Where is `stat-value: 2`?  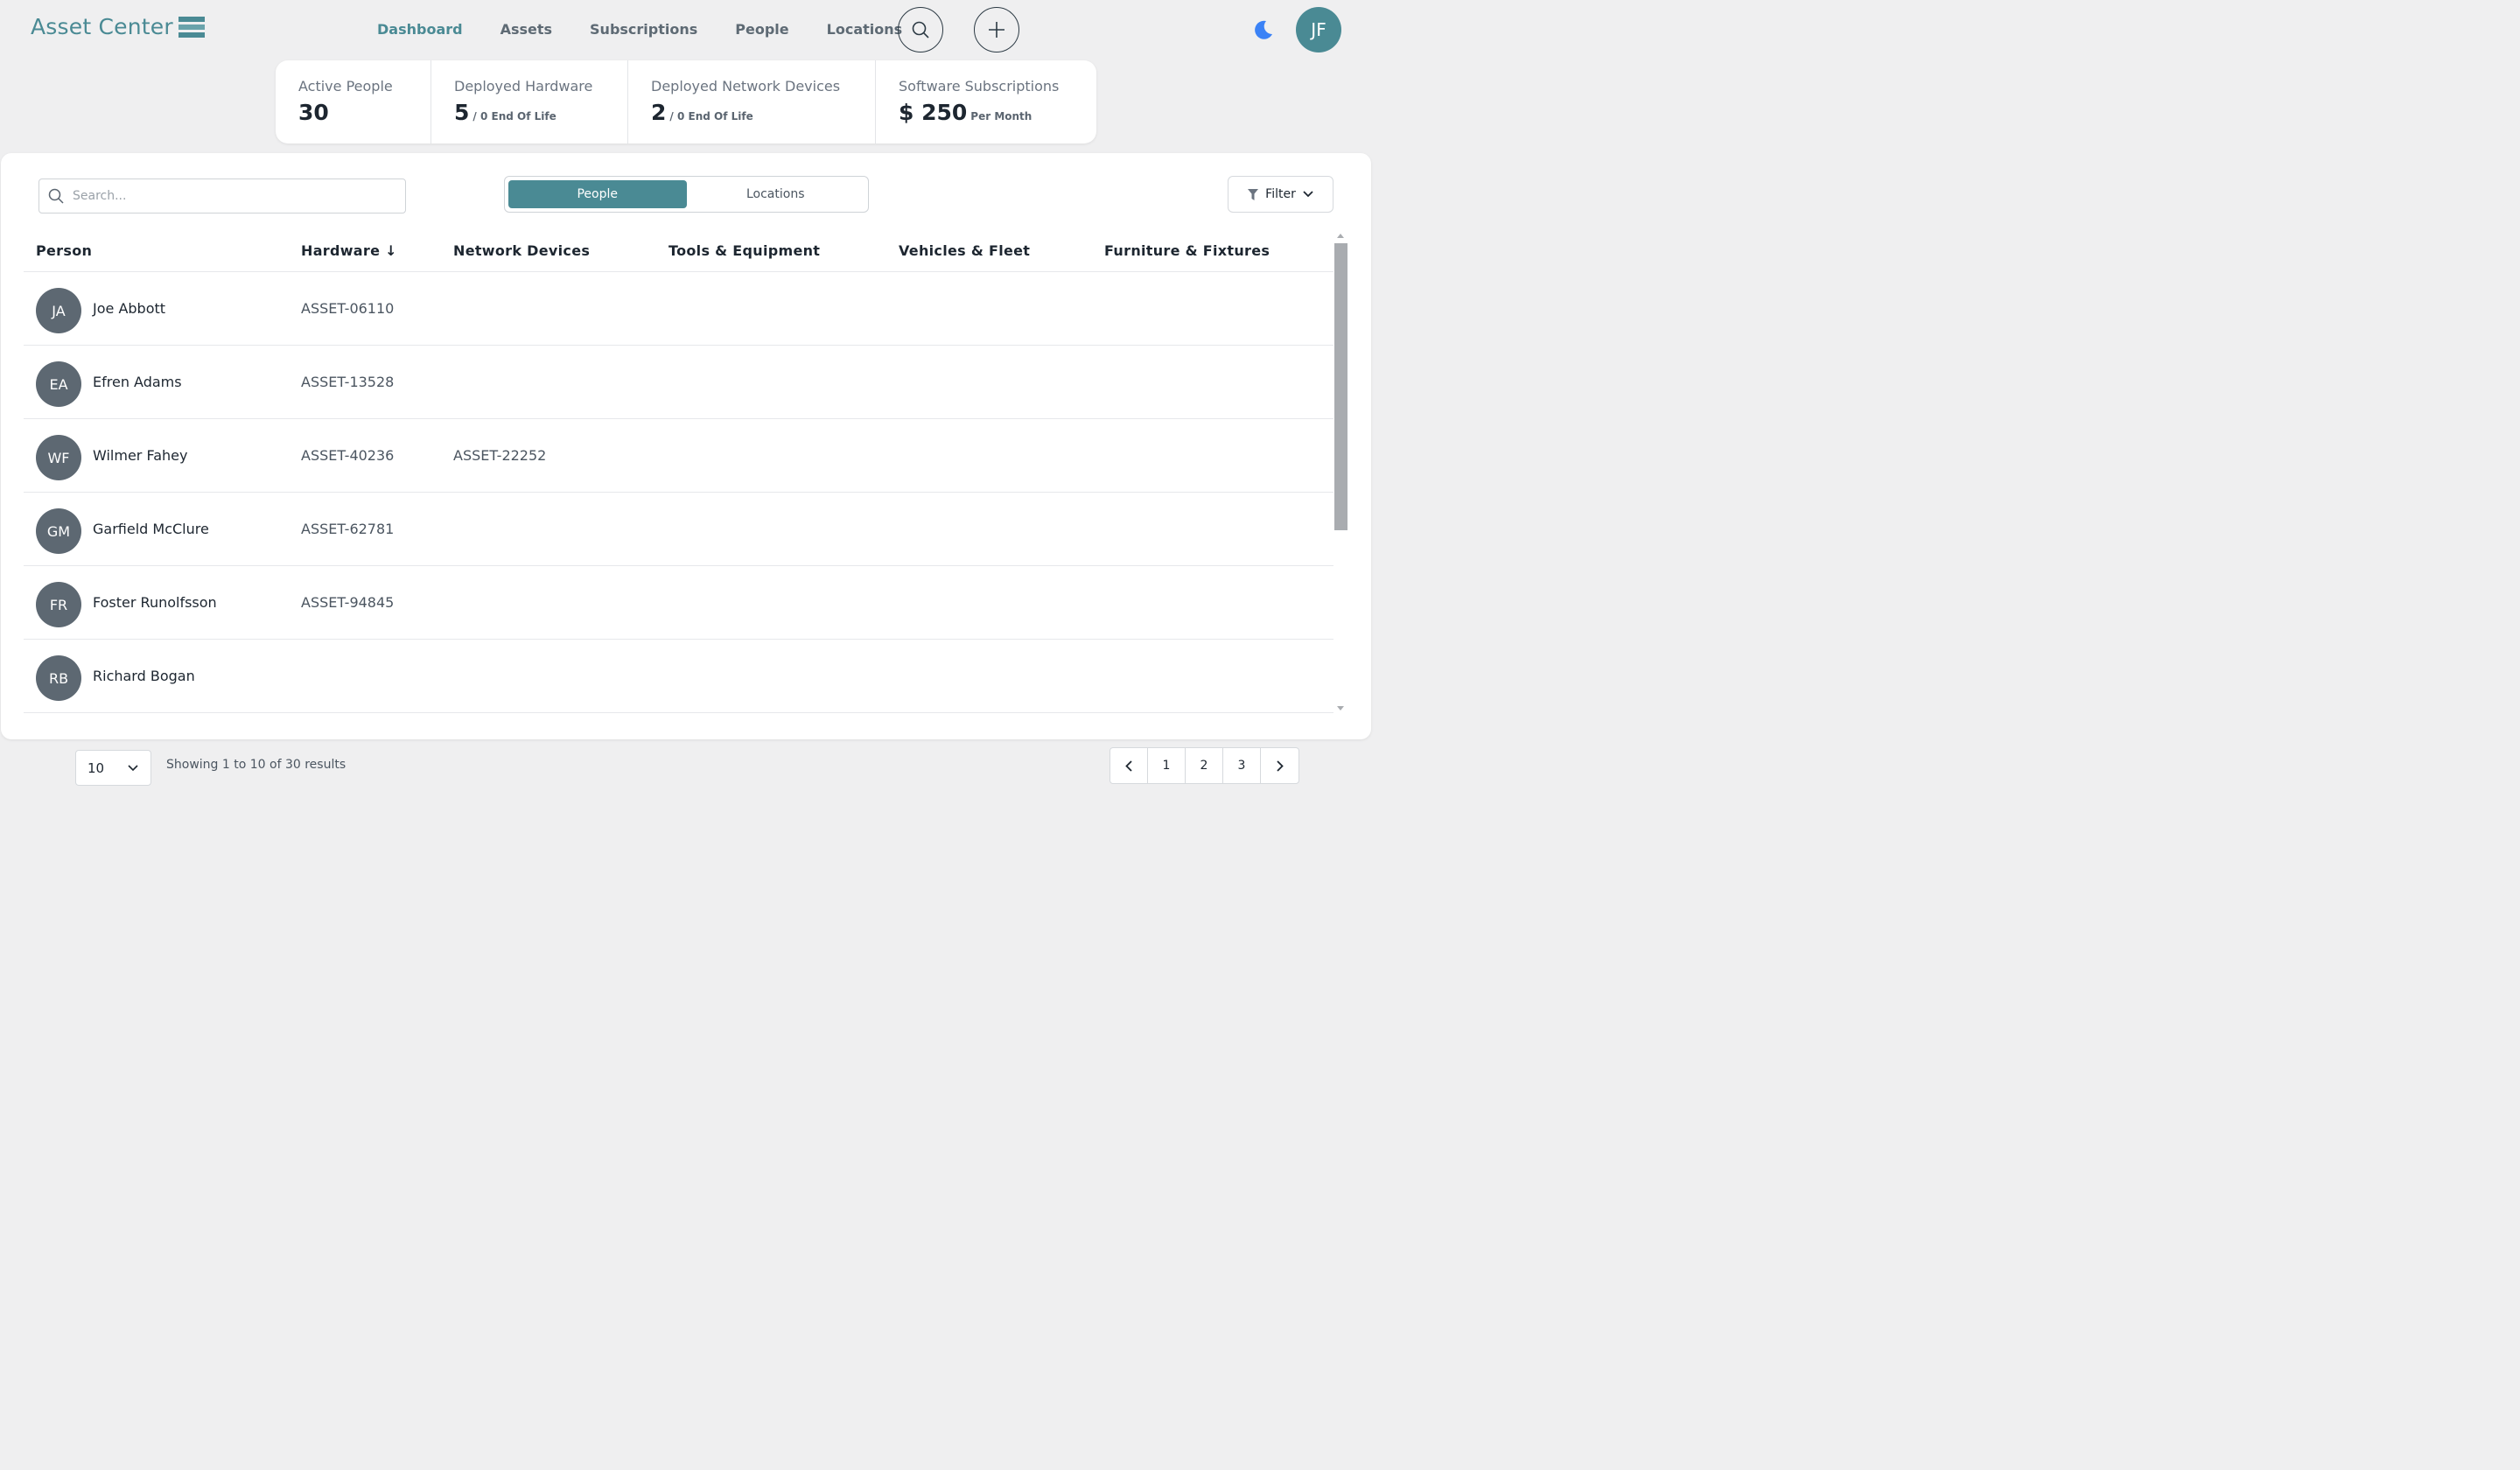 stat-value: 2 is located at coordinates (659, 112).